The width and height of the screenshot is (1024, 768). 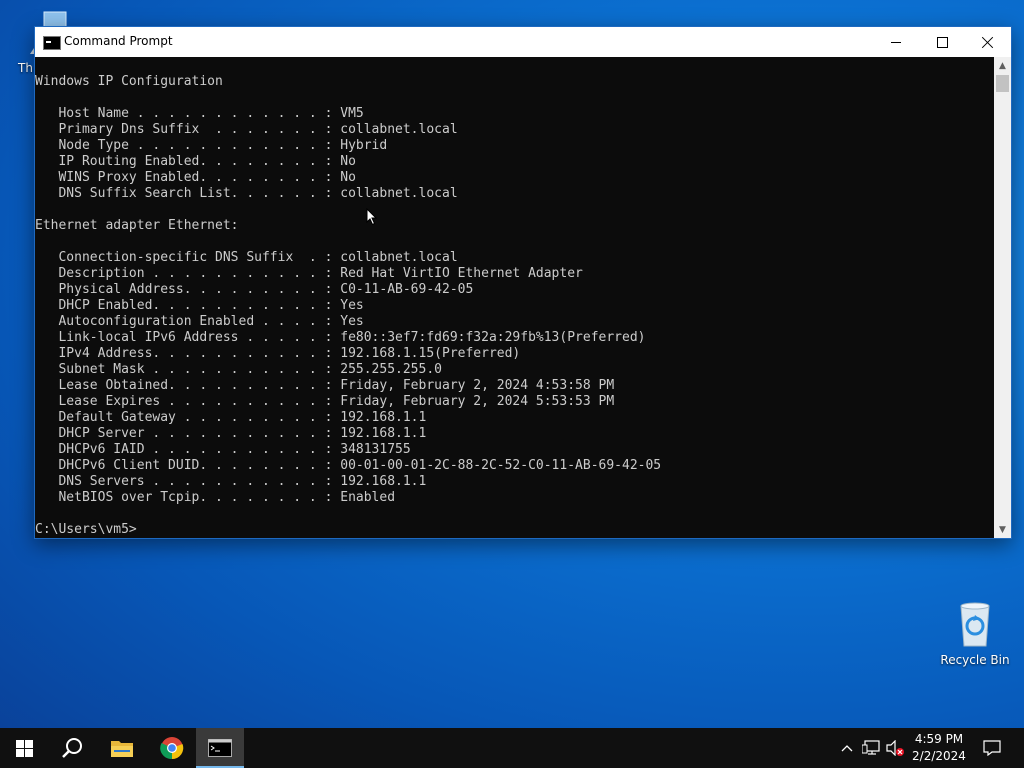 I want to click on notifications-button, so click(x=992, y=748).